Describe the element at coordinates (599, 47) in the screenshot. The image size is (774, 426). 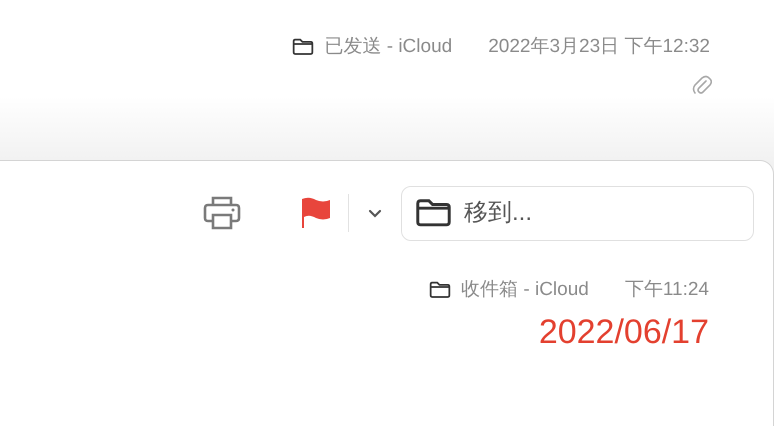
I see `message-date: 2022年3月23日 下午12:32` at that location.